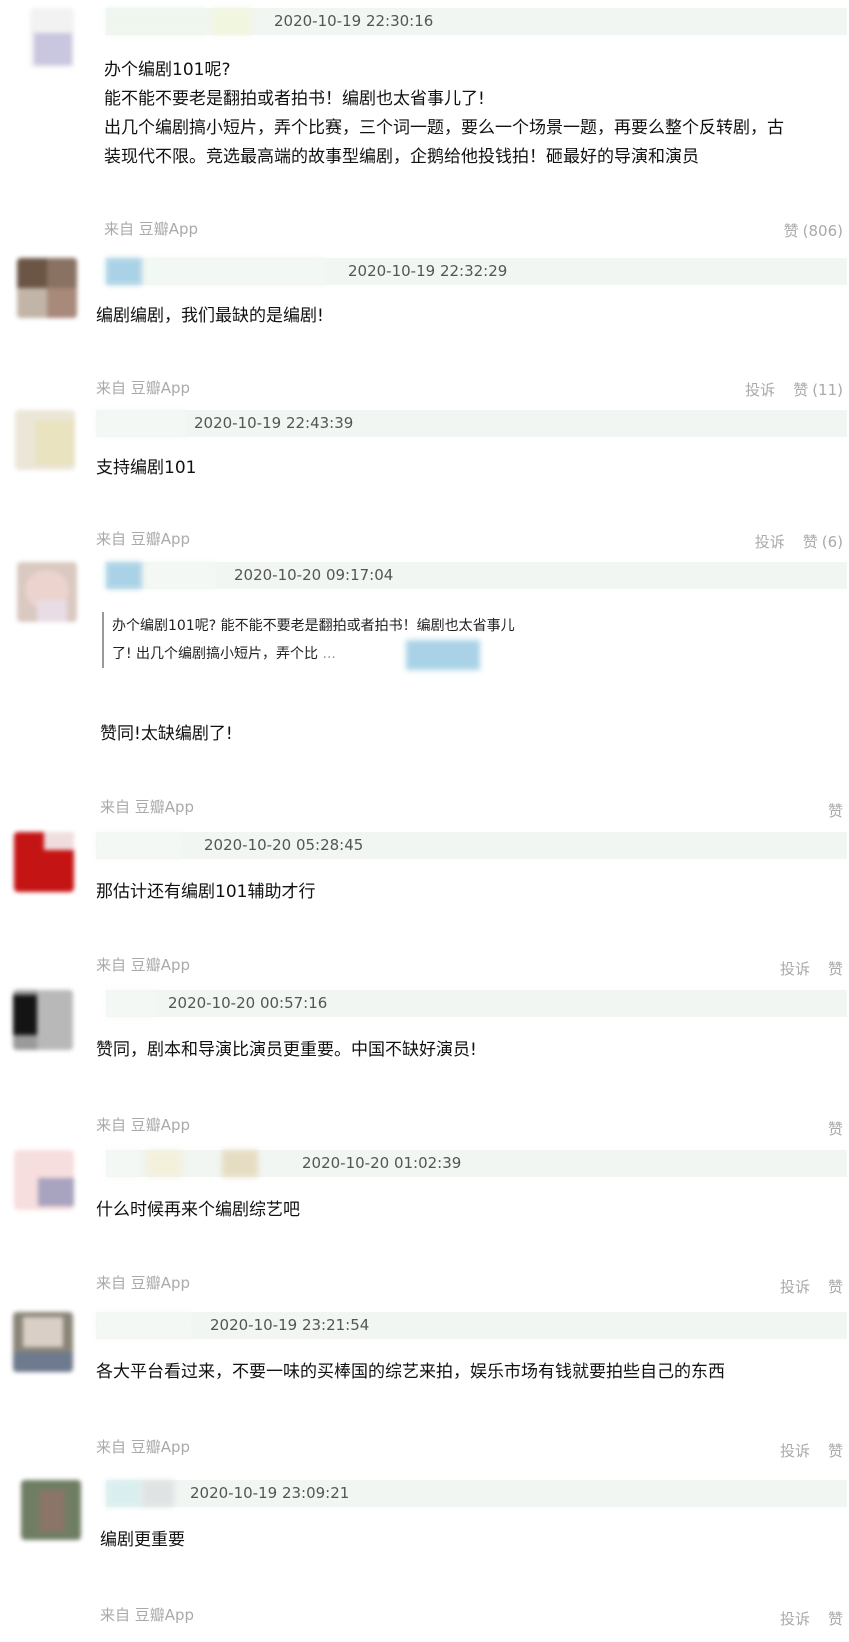  I want to click on comment-text: 赞同!太缺编剧了!, so click(166, 734).